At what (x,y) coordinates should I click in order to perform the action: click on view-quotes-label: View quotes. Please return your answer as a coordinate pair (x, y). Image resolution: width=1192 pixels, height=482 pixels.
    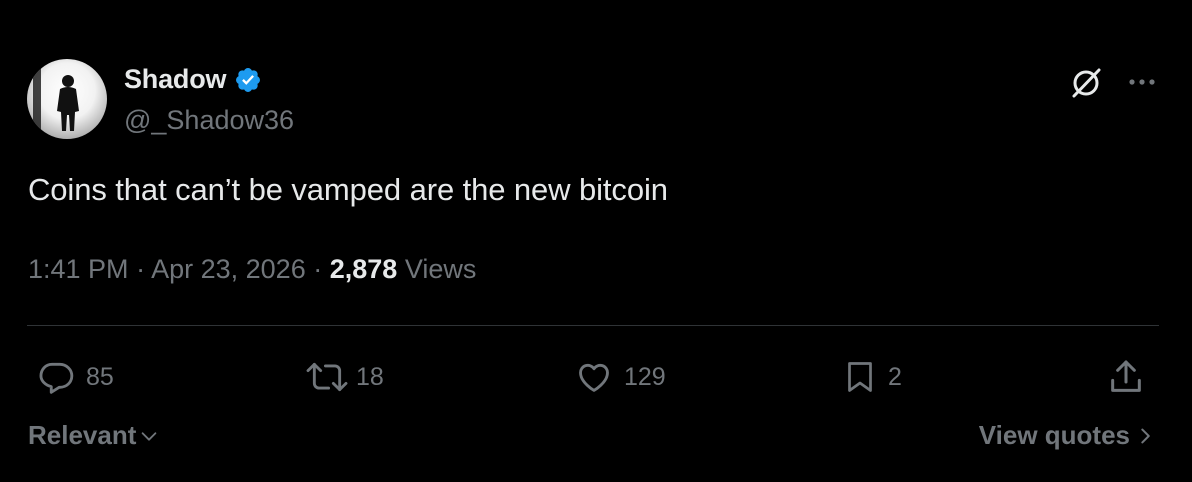
    Looking at the image, I should click on (1054, 435).